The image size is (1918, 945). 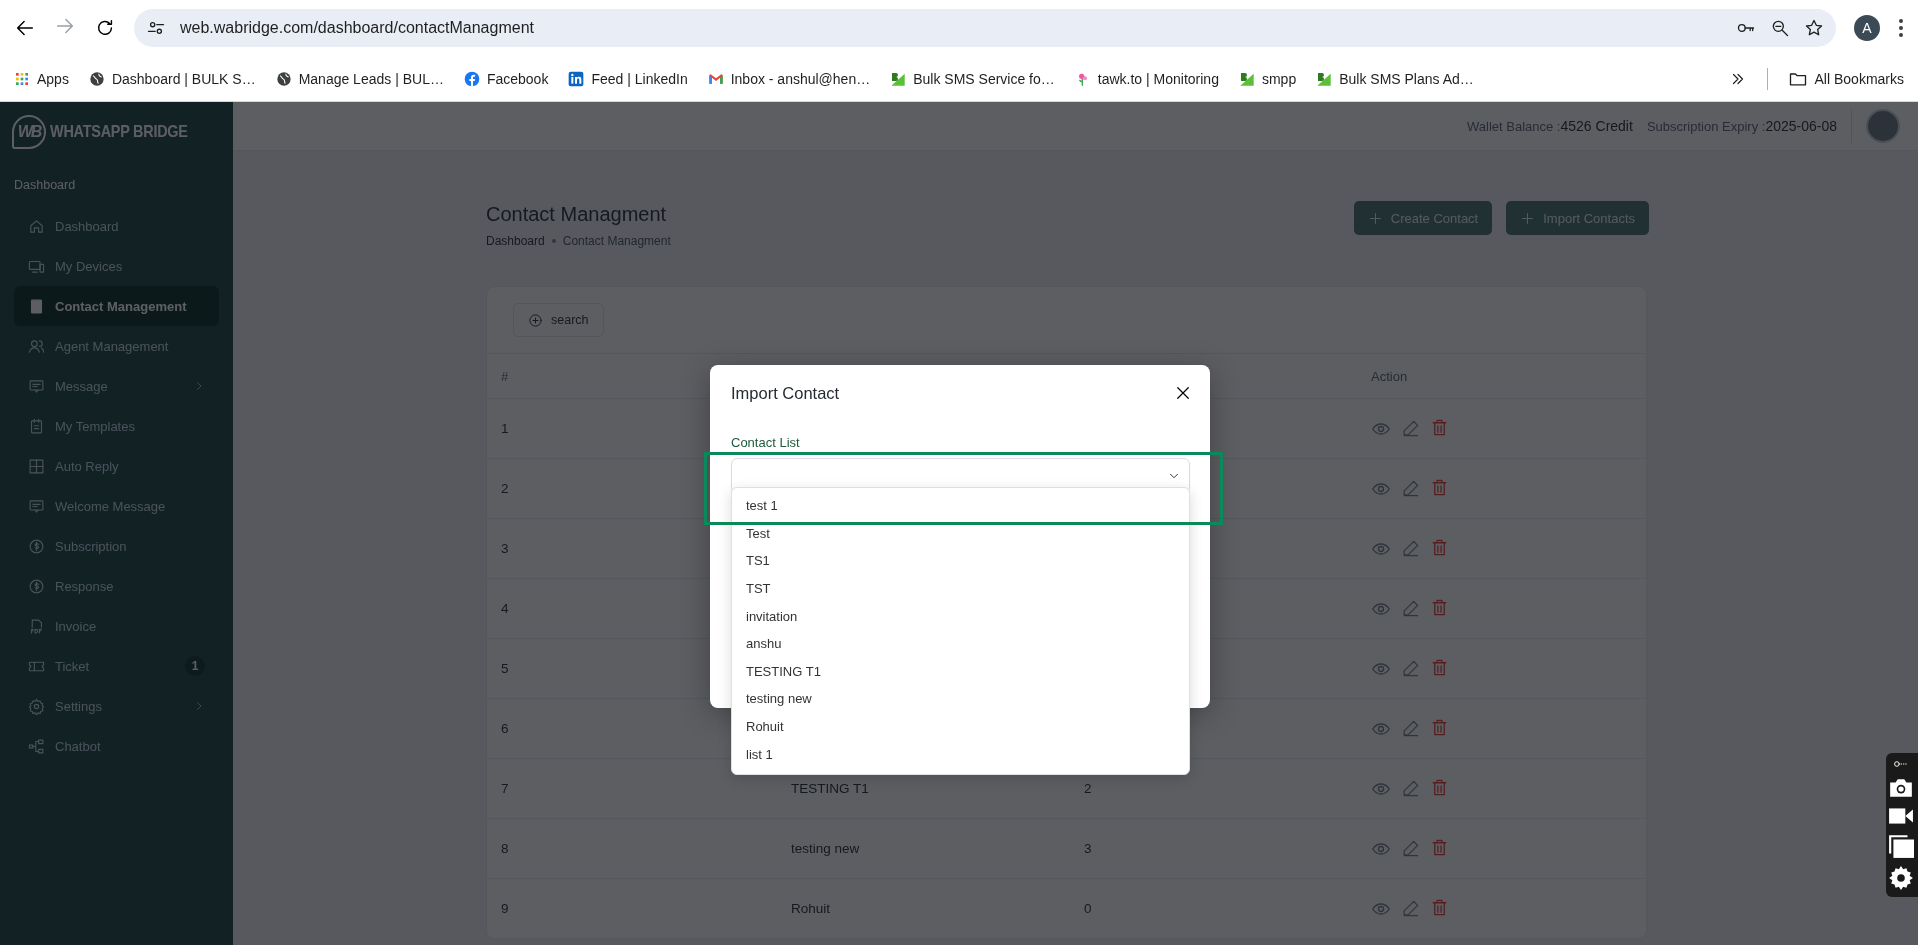 What do you see at coordinates (960, 671) in the screenshot?
I see `dropdown-option: TESTING T1` at bounding box center [960, 671].